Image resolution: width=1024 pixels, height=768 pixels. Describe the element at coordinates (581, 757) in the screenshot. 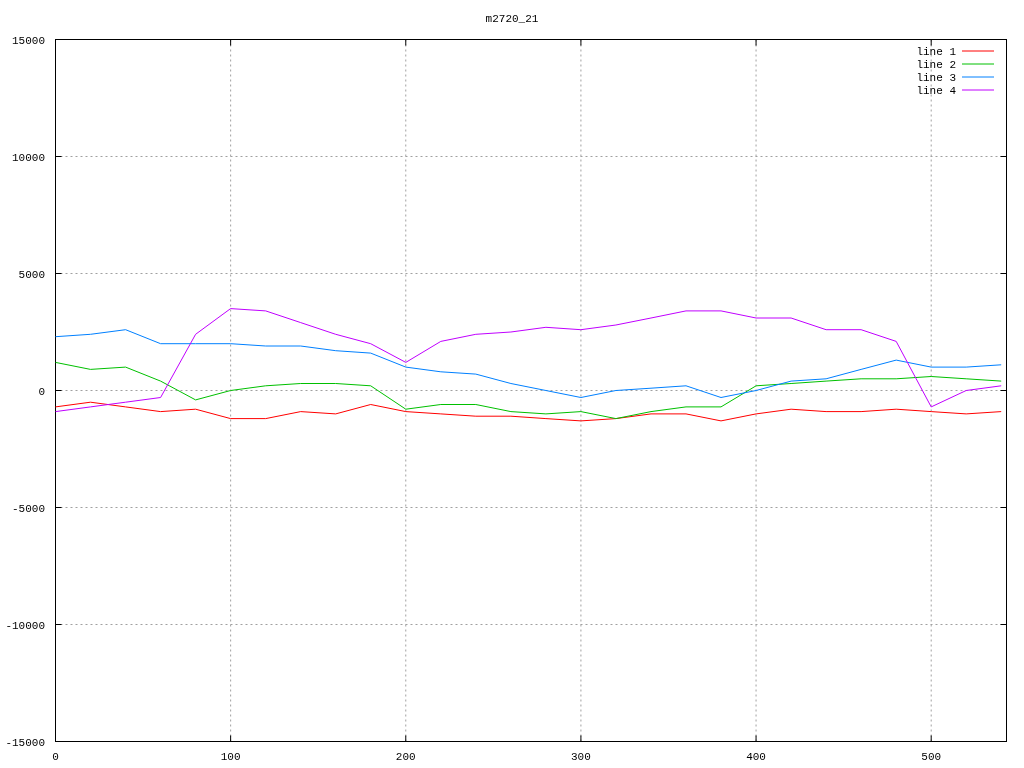

I see `x-tick-label: 300` at that location.